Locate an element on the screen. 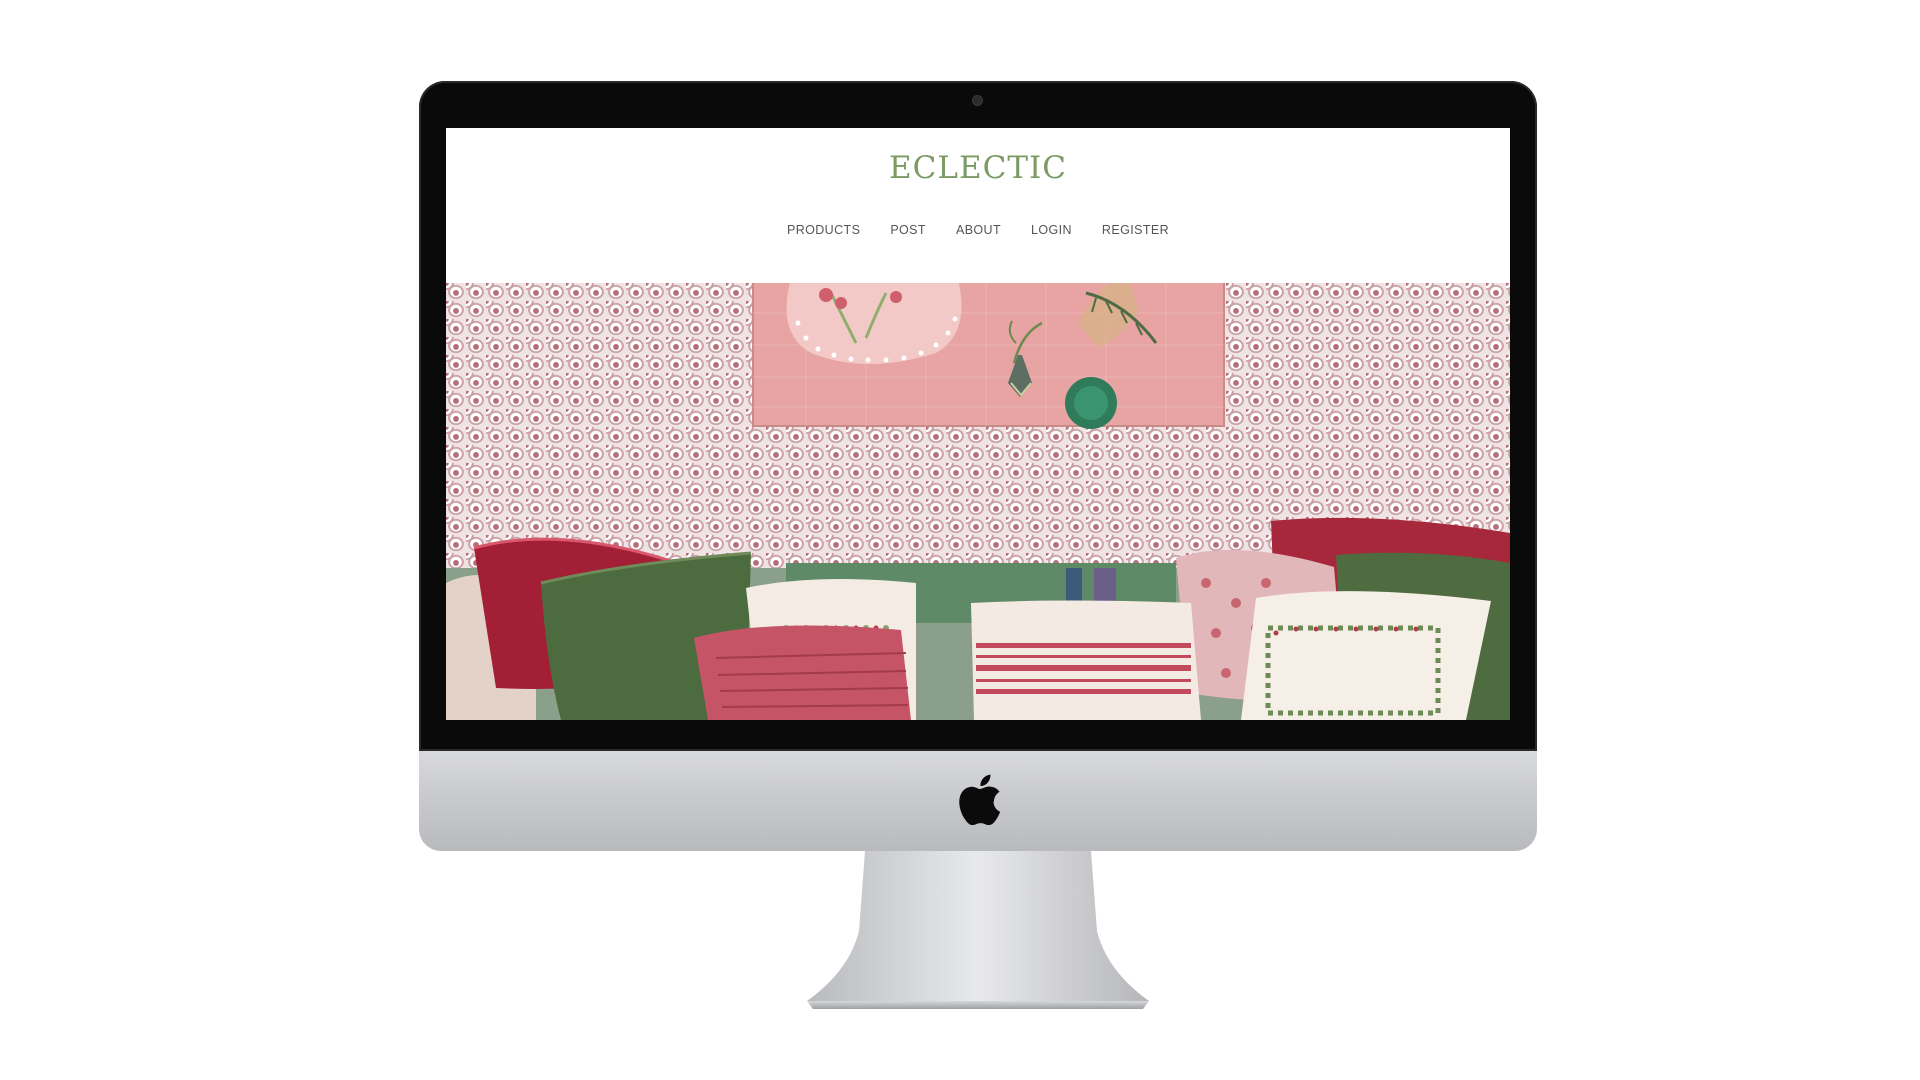  nav-post: POST is located at coordinates (908, 230).